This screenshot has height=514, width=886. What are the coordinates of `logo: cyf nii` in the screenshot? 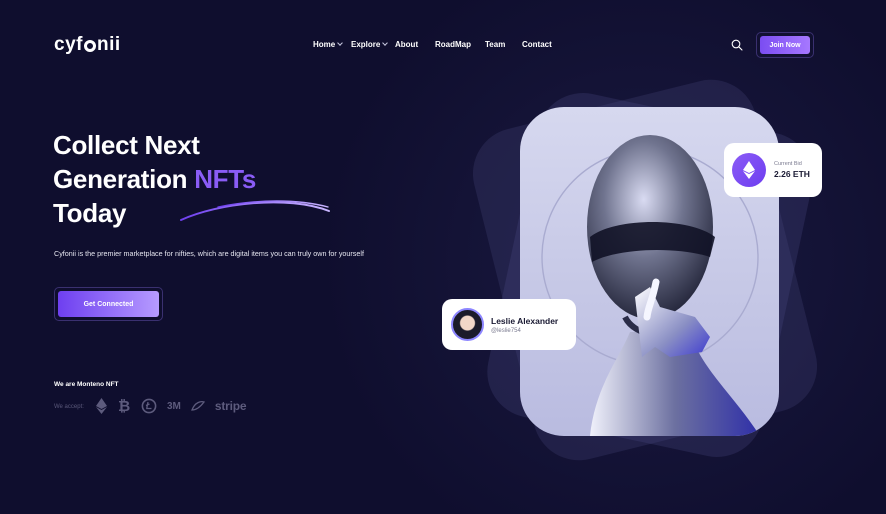 It's located at (87, 45).